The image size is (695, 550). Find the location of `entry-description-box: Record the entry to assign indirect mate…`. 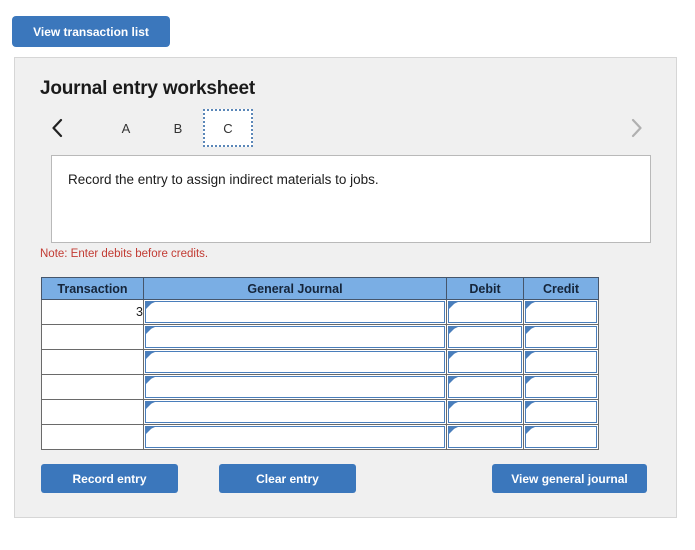

entry-description-box: Record the entry to assign indirect mate… is located at coordinates (351, 199).